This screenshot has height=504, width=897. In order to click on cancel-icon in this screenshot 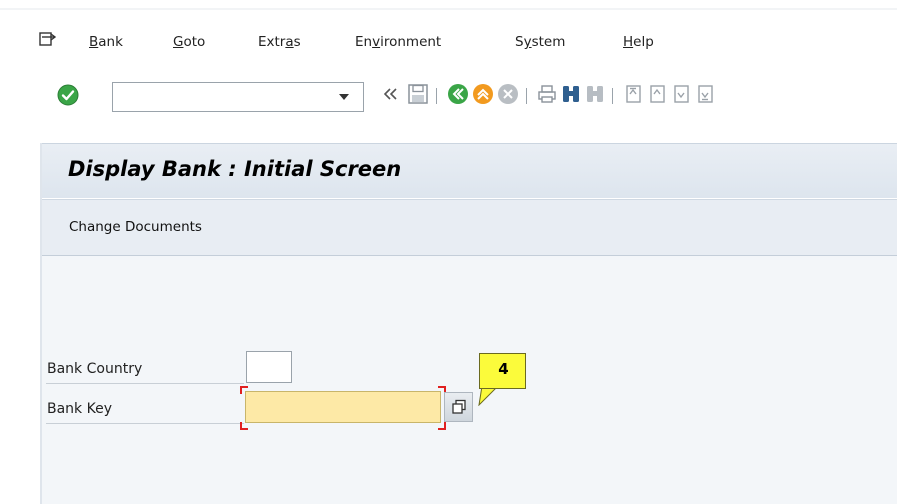, I will do `click(508, 94)`.